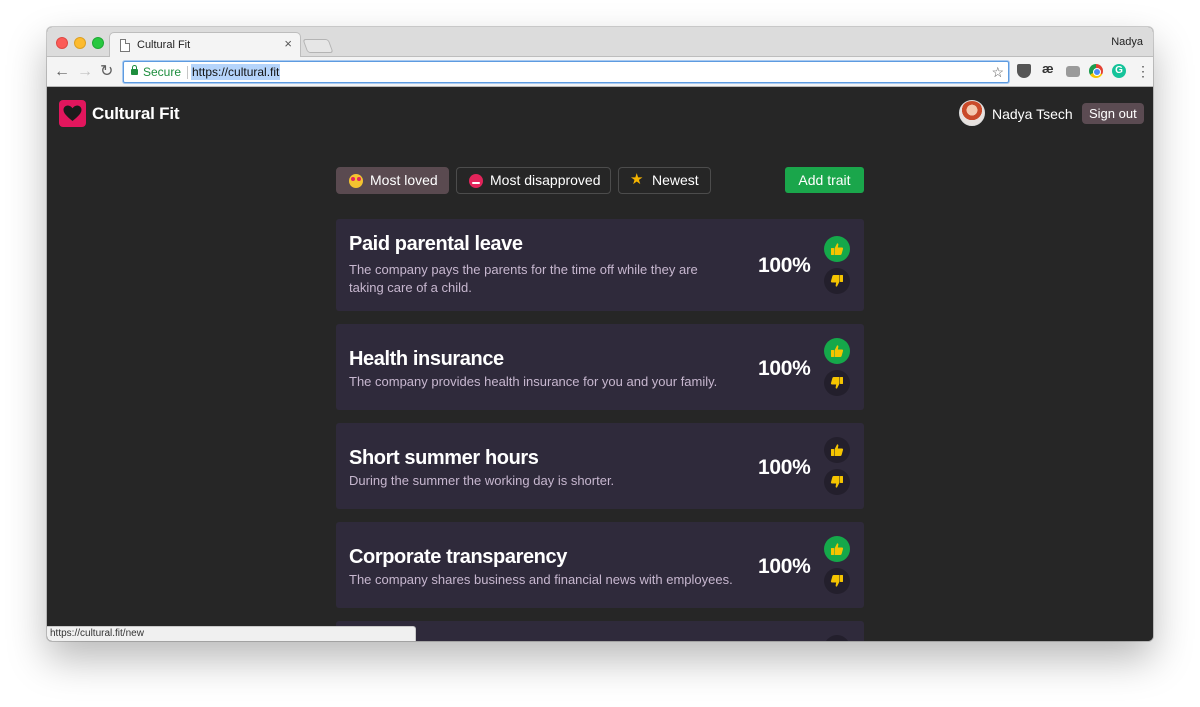 The width and height of the screenshot is (1200, 707). What do you see at coordinates (72, 113) in the screenshot?
I see `heart-logo-icon` at bounding box center [72, 113].